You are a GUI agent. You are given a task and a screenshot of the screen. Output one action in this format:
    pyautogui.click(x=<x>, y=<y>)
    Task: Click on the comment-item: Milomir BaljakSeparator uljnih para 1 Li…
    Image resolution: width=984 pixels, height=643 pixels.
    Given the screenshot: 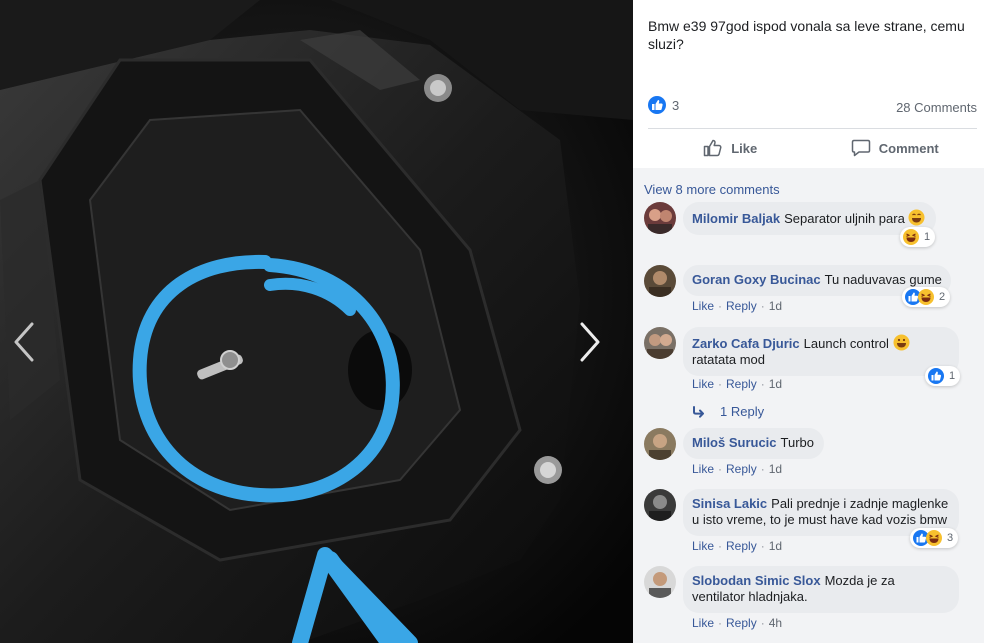 What is the action you would take?
    pyautogui.click(x=809, y=244)
    